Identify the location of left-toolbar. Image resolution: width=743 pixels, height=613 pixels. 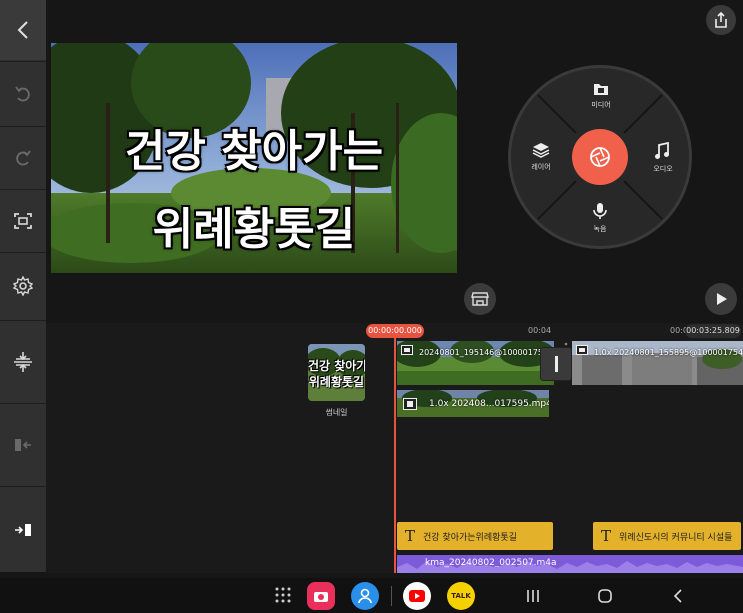
(23, 286).